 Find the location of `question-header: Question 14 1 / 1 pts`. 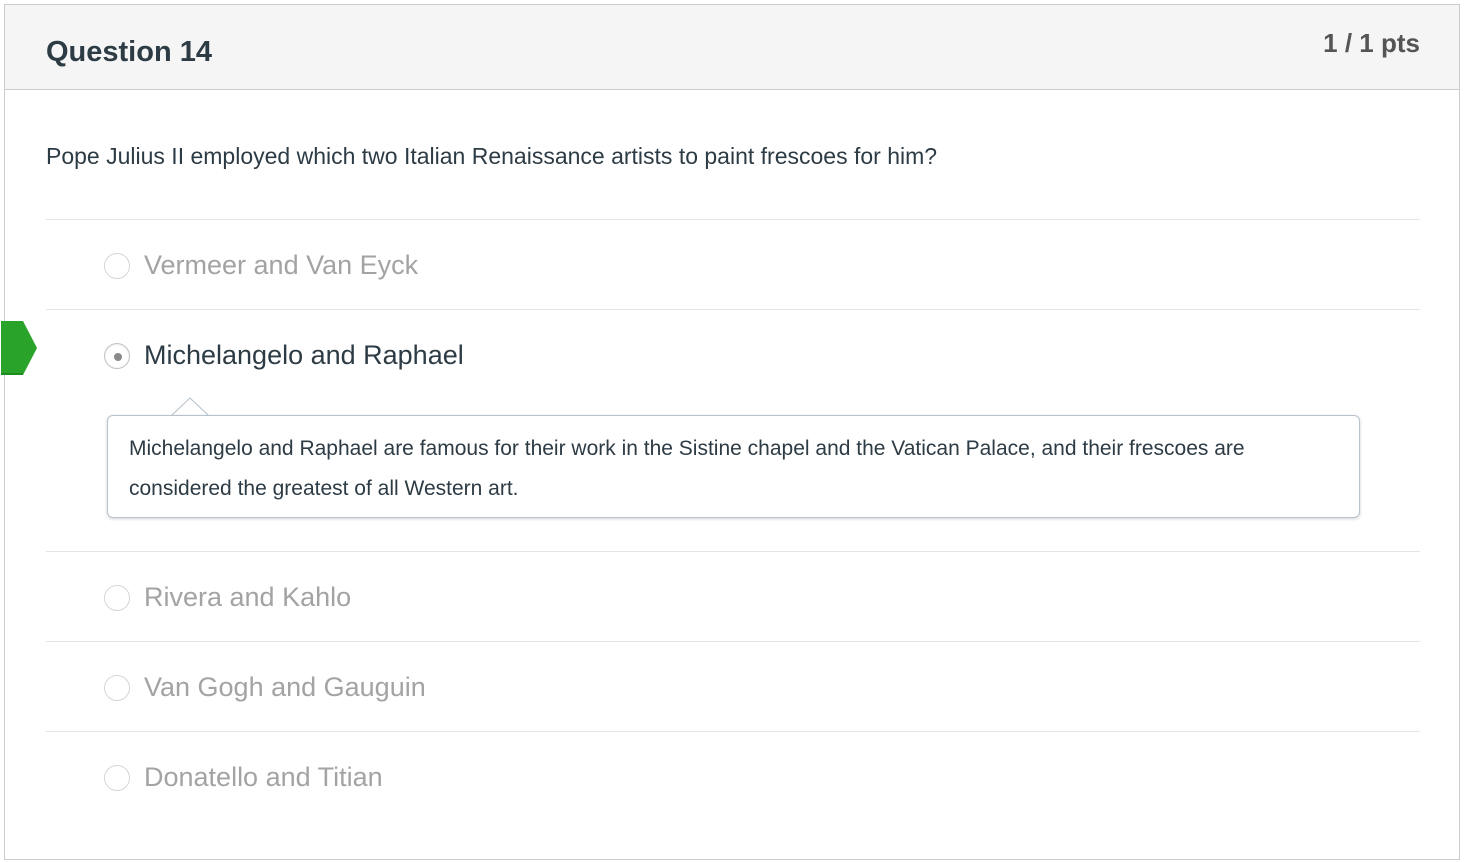

question-header: Question 14 1 / 1 pts is located at coordinates (732, 47).